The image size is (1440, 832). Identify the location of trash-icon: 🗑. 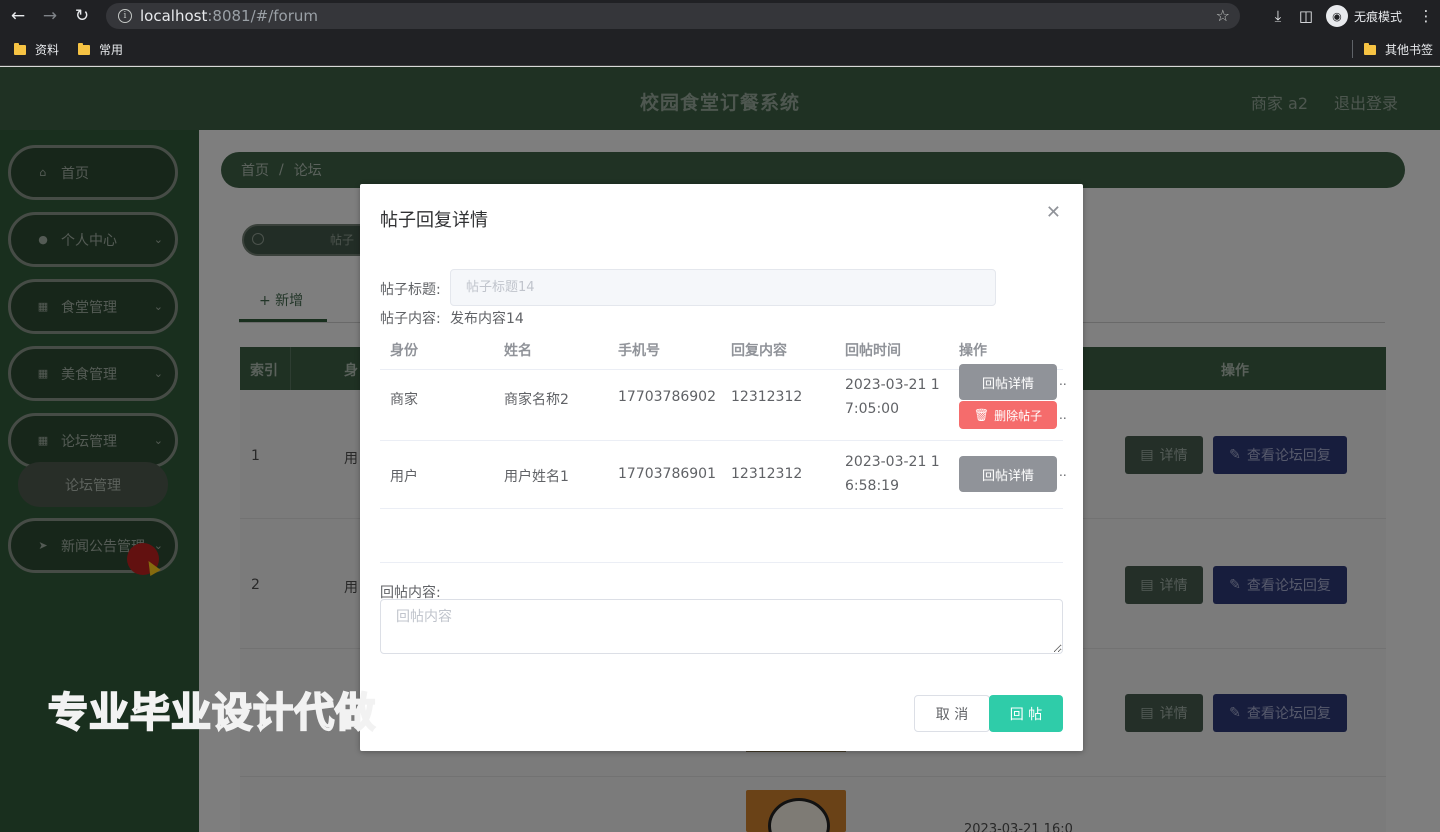
(981, 415).